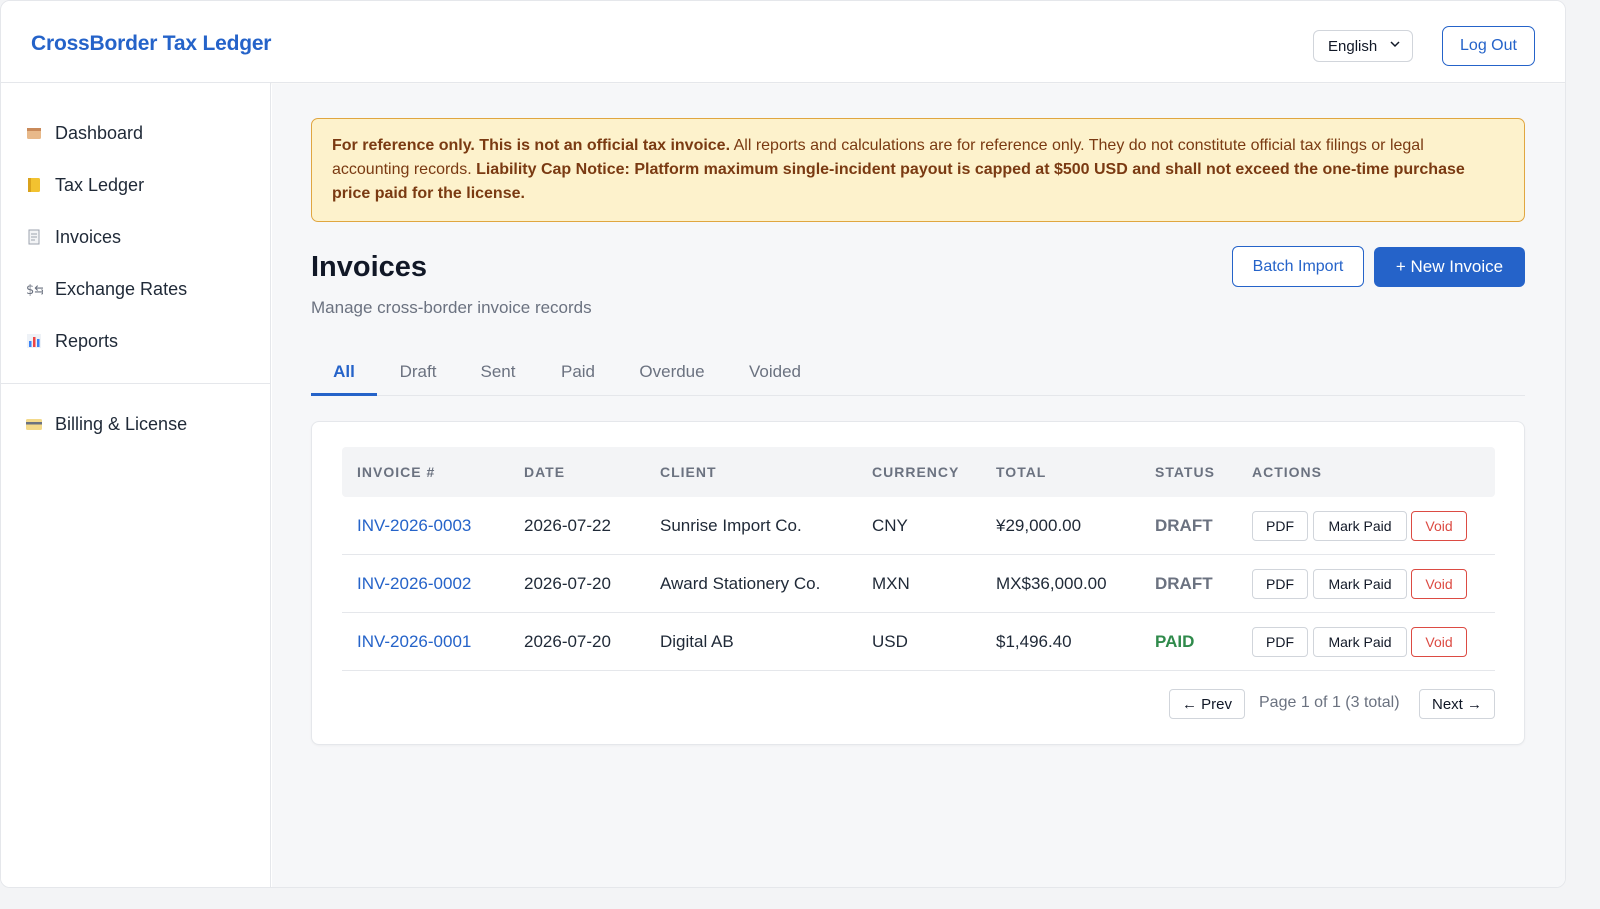 This screenshot has height=909, width=1600. What do you see at coordinates (1287, 472) in the screenshot?
I see `column-header-actions: ACTIONS` at bounding box center [1287, 472].